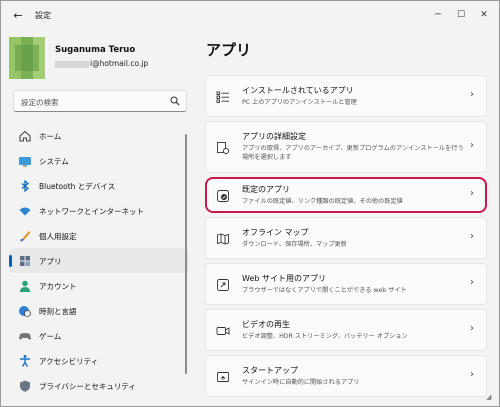  Describe the element at coordinates (50, 261) in the screenshot. I see `sidebar-item-label: アプリ` at that location.